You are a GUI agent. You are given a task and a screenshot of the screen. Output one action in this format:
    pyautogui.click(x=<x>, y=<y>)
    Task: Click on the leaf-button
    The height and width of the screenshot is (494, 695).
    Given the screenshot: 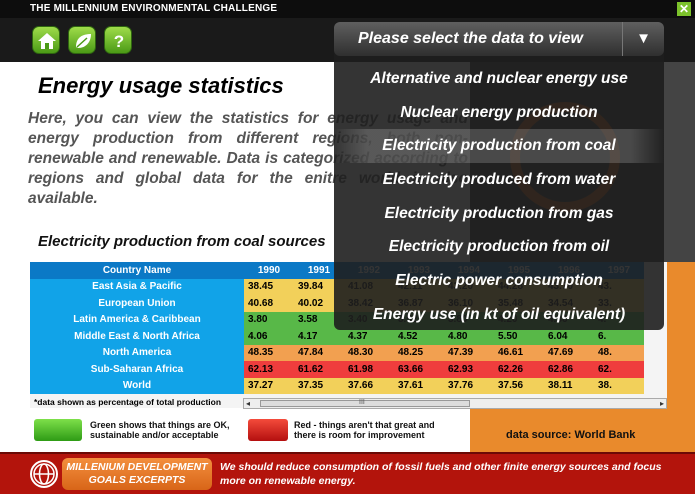 What is the action you would take?
    pyautogui.click(x=82, y=40)
    